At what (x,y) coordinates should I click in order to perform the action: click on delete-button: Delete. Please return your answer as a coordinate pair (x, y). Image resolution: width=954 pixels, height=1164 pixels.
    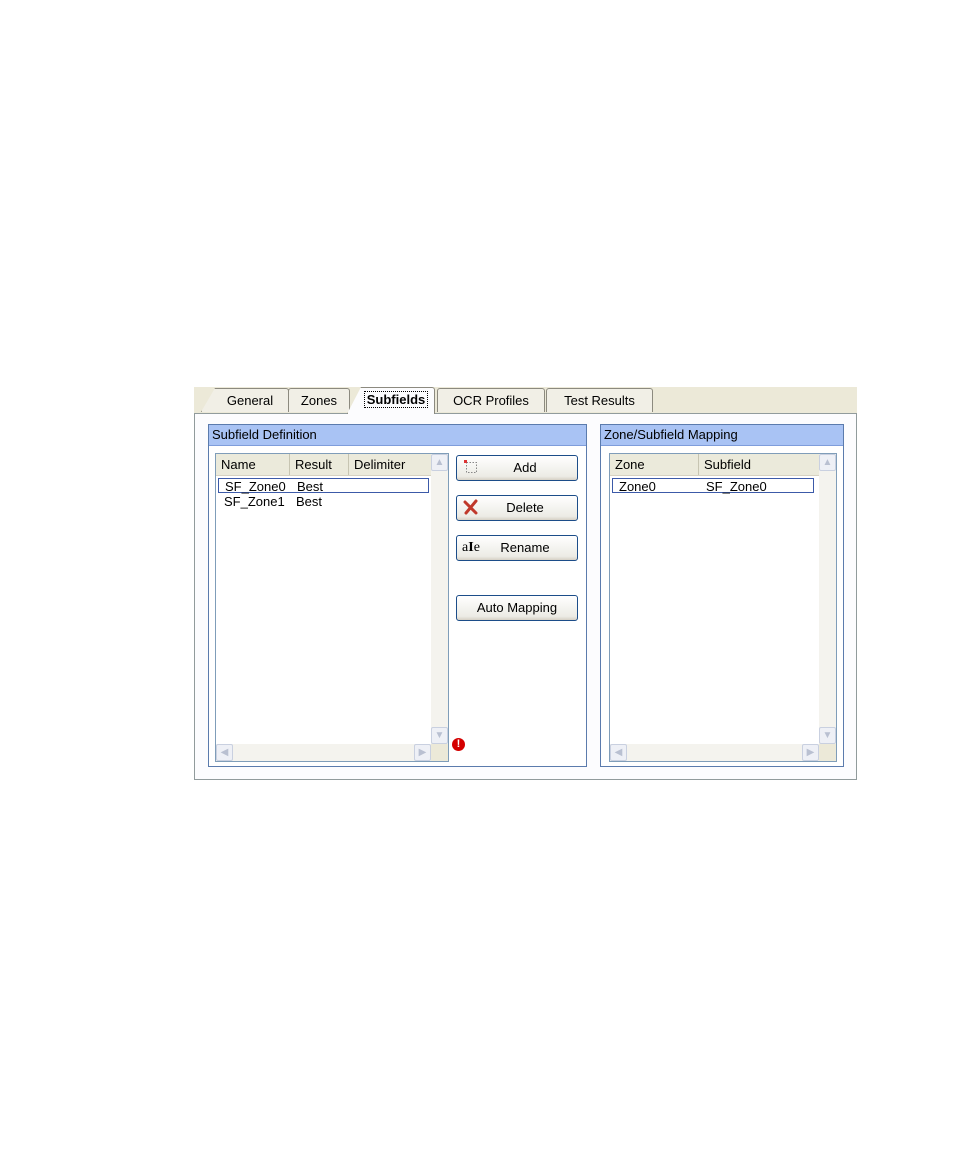
    Looking at the image, I should click on (517, 508).